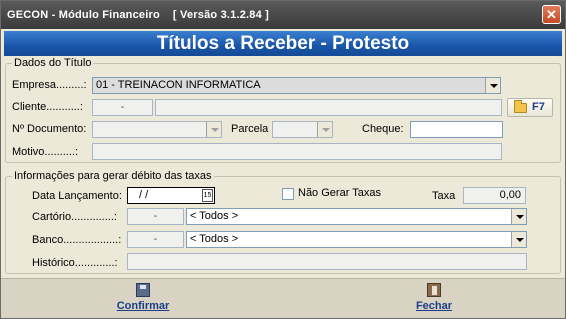 Image resolution: width=566 pixels, height=319 pixels. Describe the element at coordinates (47, 107) in the screenshot. I see `cliente-label: Cliente...........:` at that location.